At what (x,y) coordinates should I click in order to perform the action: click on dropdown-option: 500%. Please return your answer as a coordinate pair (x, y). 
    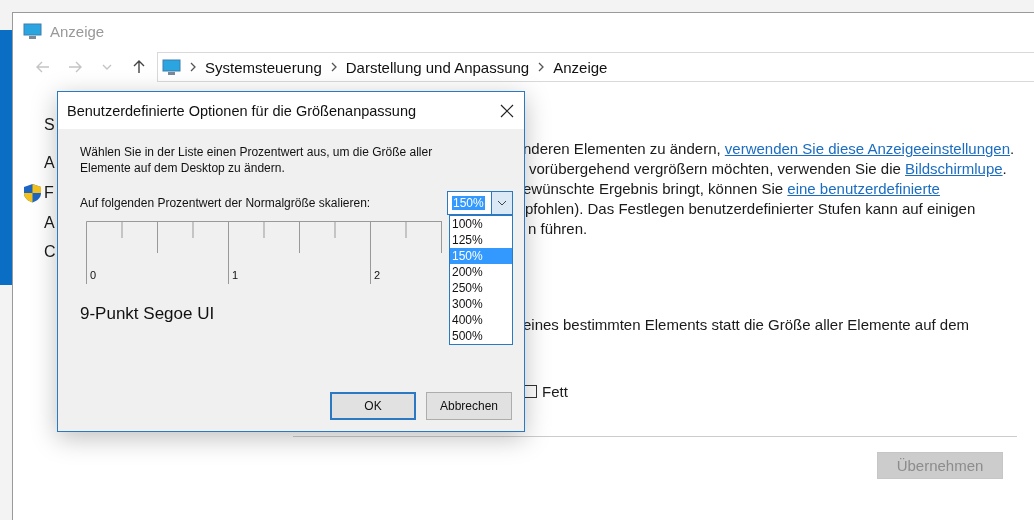
    Looking at the image, I should click on (481, 336).